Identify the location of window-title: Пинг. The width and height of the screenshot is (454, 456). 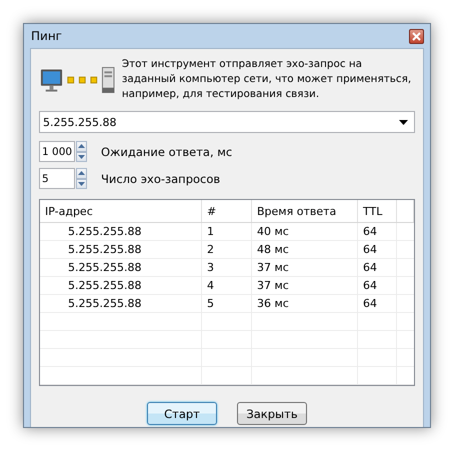
(46, 36).